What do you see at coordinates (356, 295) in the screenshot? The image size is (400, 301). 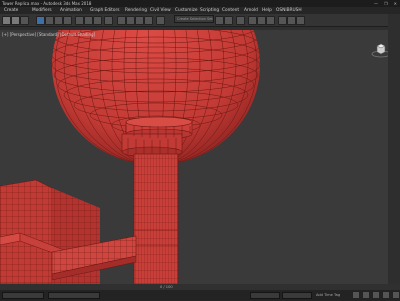 I see `play-icon` at bounding box center [356, 295].